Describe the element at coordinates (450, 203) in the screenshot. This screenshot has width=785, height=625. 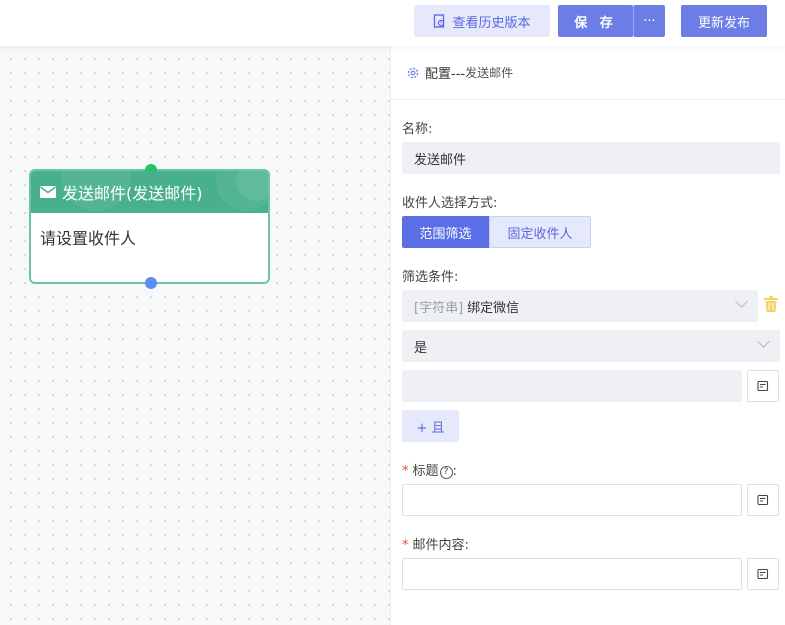
I see `recipient-method-label: 收件人选择方式:` at that location.